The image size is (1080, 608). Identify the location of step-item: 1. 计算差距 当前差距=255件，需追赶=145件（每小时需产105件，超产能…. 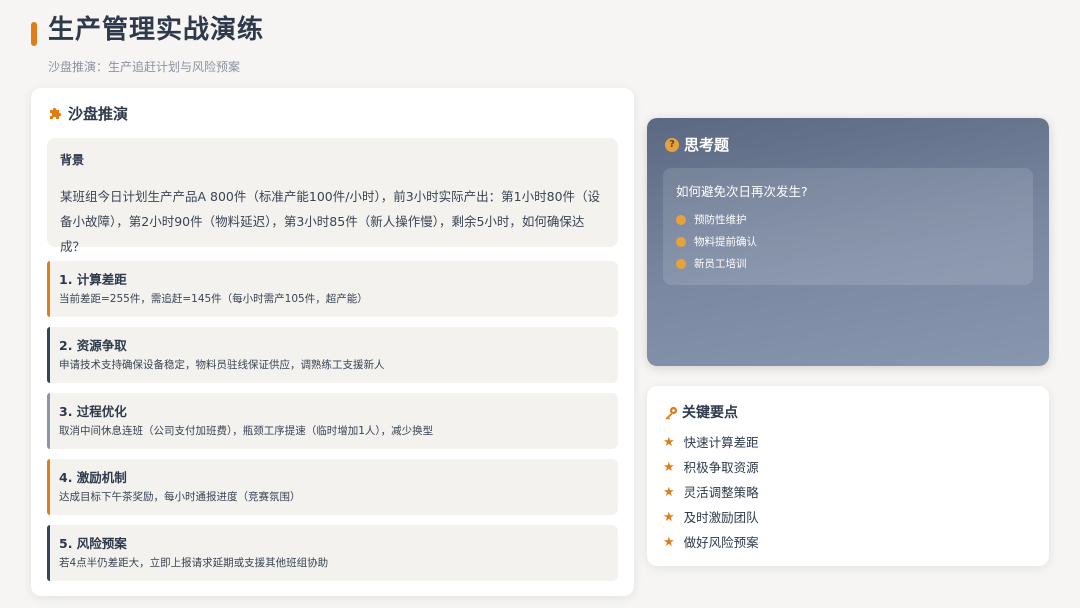
(332, 289).